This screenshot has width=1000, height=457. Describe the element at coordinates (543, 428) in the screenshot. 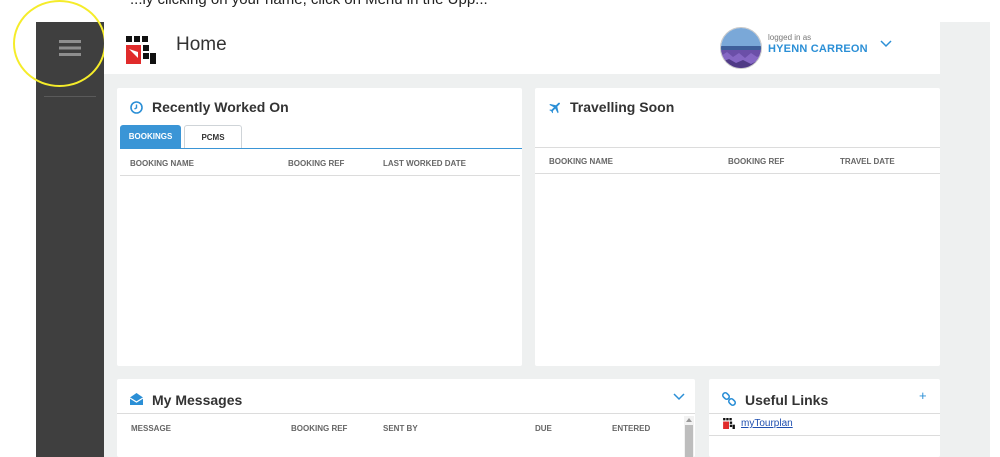

I see `column-header-due: DUE` at that location.